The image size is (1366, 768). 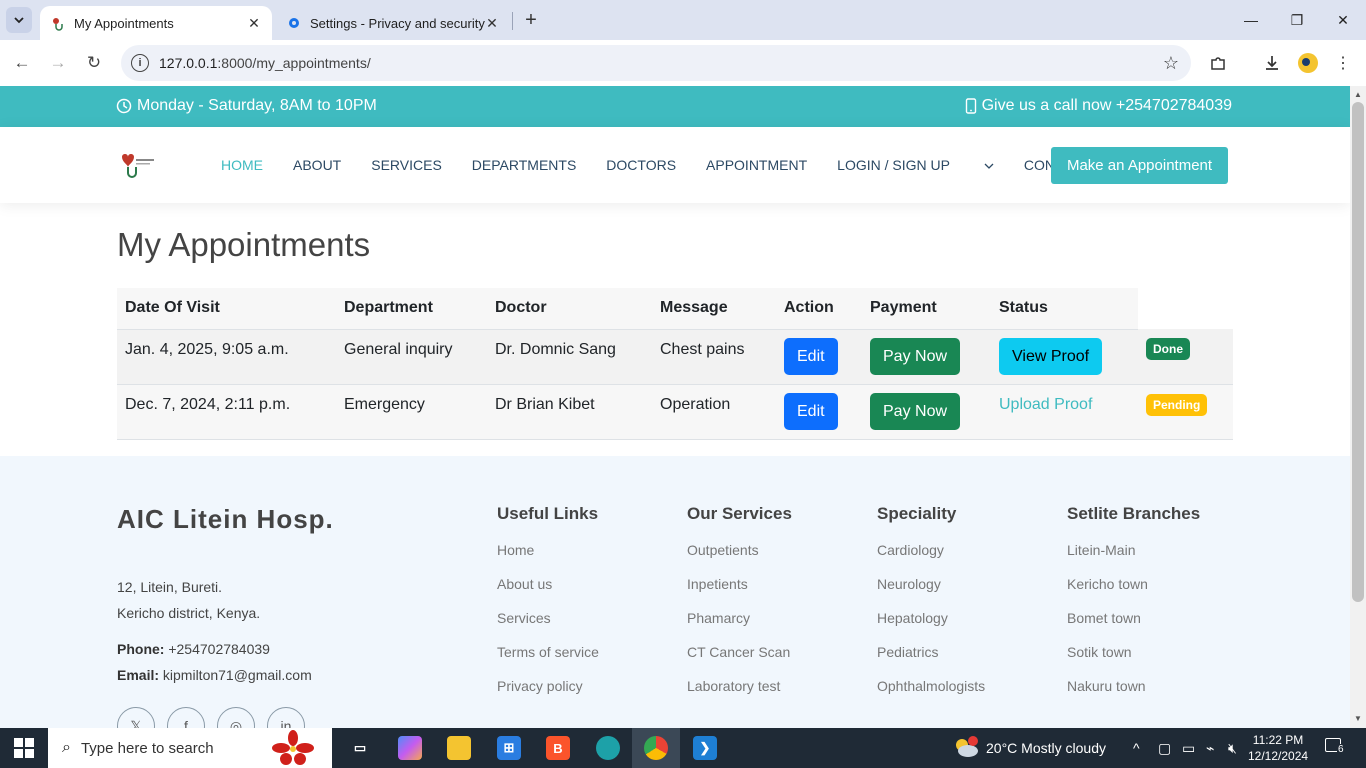 What do you see at coordinates (1185, 357) in the screenshot?
I see `cell-status: Done` at bounding box center [1185, 357].